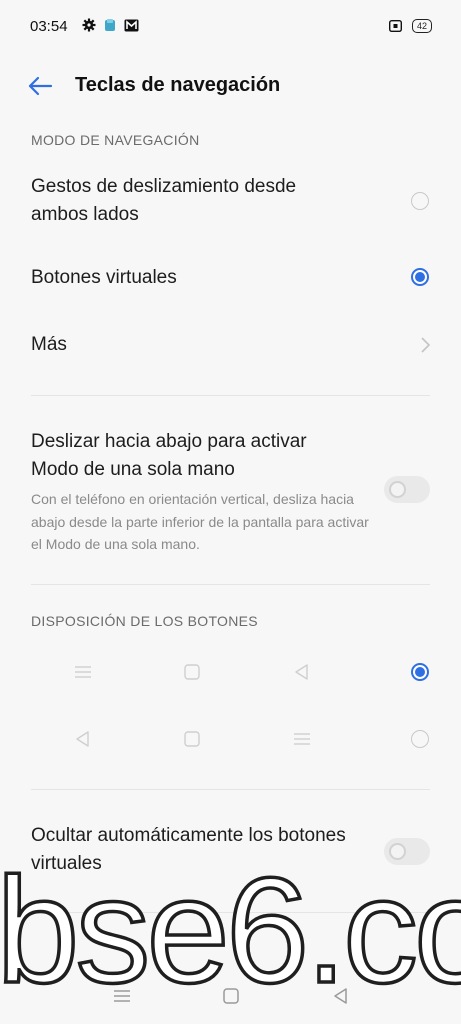  I want to click on chevron-right-icon, so click(426, 345).